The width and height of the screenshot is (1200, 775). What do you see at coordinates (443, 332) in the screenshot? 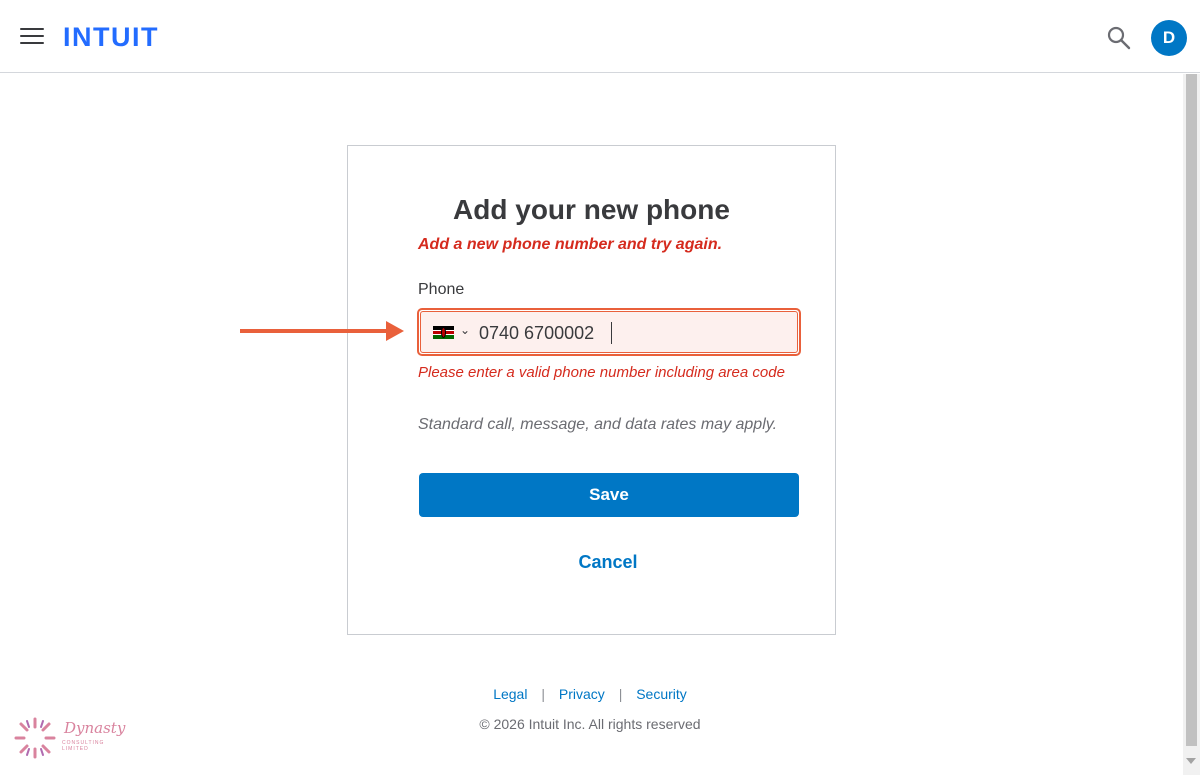
I see `kenya-flag-icon` at bounding box center [443, 332].